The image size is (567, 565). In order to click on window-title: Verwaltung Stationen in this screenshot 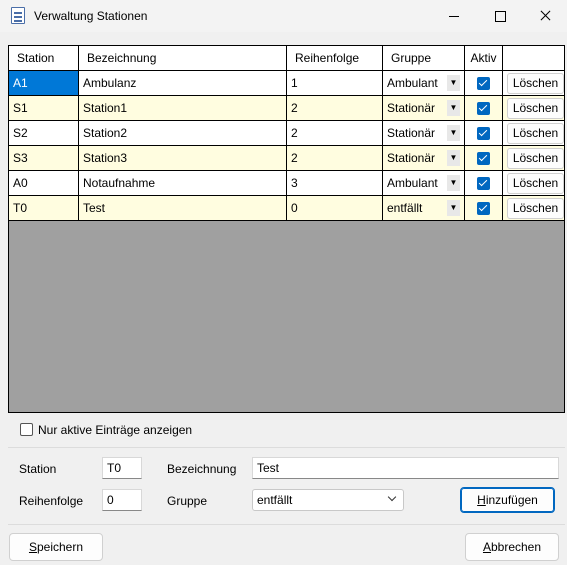, I will do `click(91, 16)`.